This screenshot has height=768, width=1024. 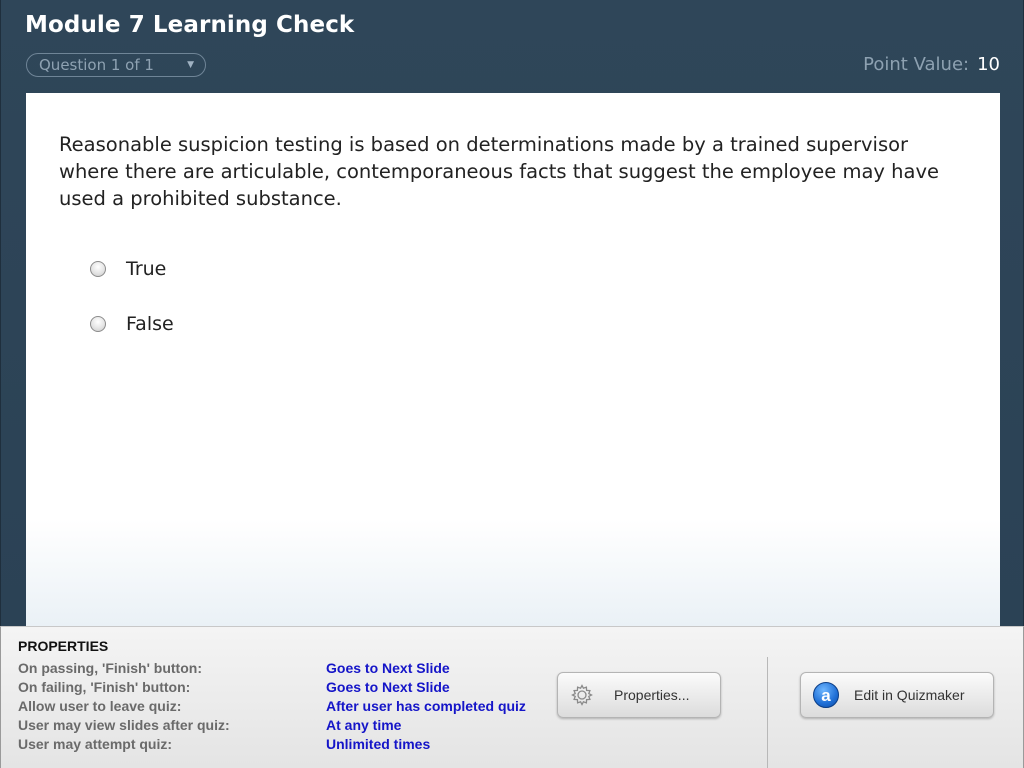 What do you see at coordinates (426, 706) in the screenshot?
I see `property-value: After user has completed quiz` at bounding box center [426, 706].